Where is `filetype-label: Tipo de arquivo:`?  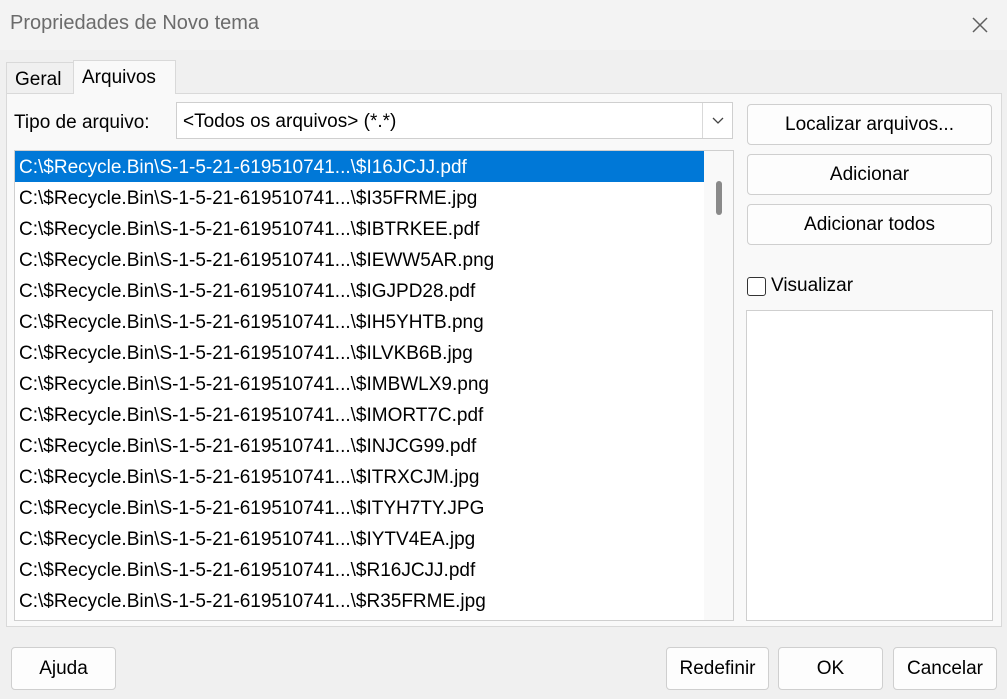
filetype-label: Tipo de arquivo: is located at coordinates (82, 122).